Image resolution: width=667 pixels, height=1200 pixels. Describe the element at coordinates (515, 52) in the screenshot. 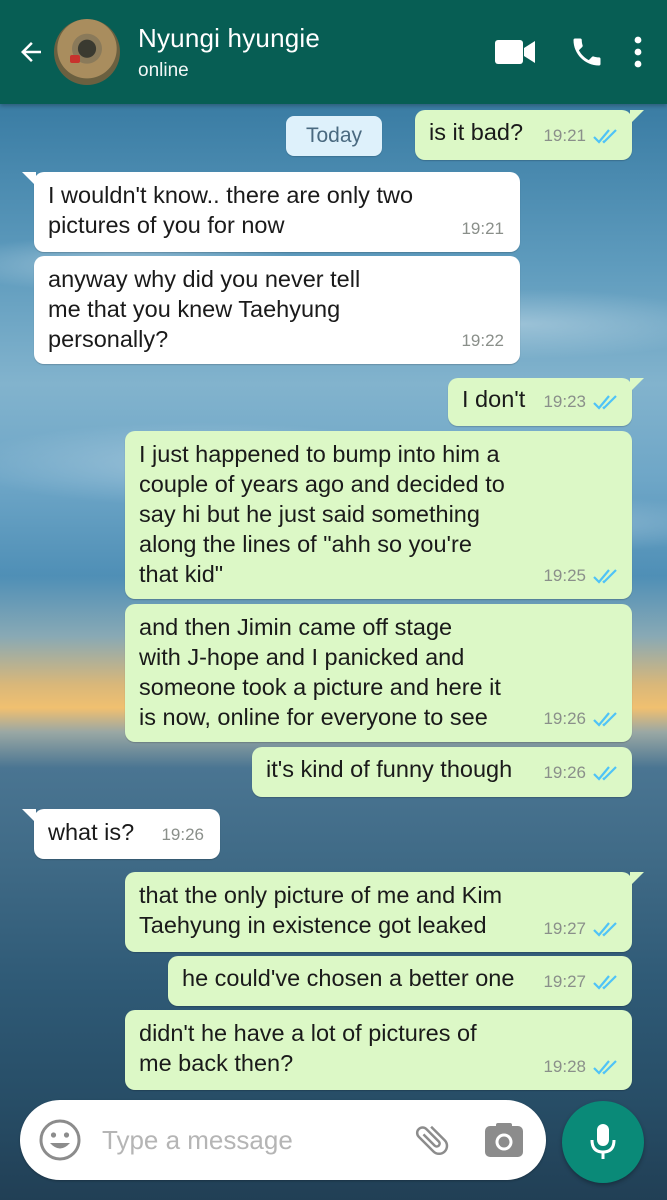

I see `video-camera-icon` at that location.